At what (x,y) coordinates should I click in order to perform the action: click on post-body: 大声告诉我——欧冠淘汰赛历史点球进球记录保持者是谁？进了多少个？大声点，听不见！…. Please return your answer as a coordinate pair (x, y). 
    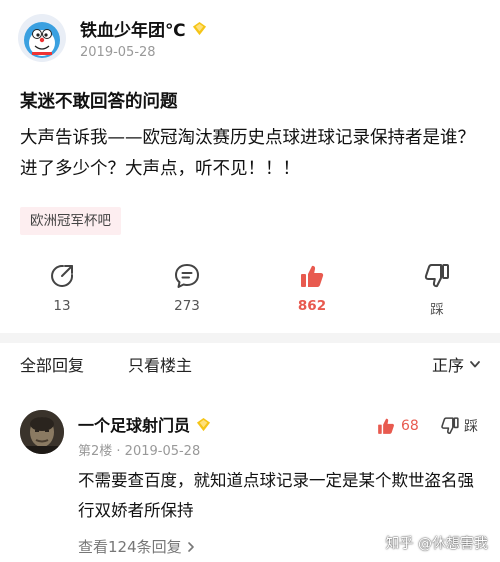
    Looking at the image, I should click on (247, 153).